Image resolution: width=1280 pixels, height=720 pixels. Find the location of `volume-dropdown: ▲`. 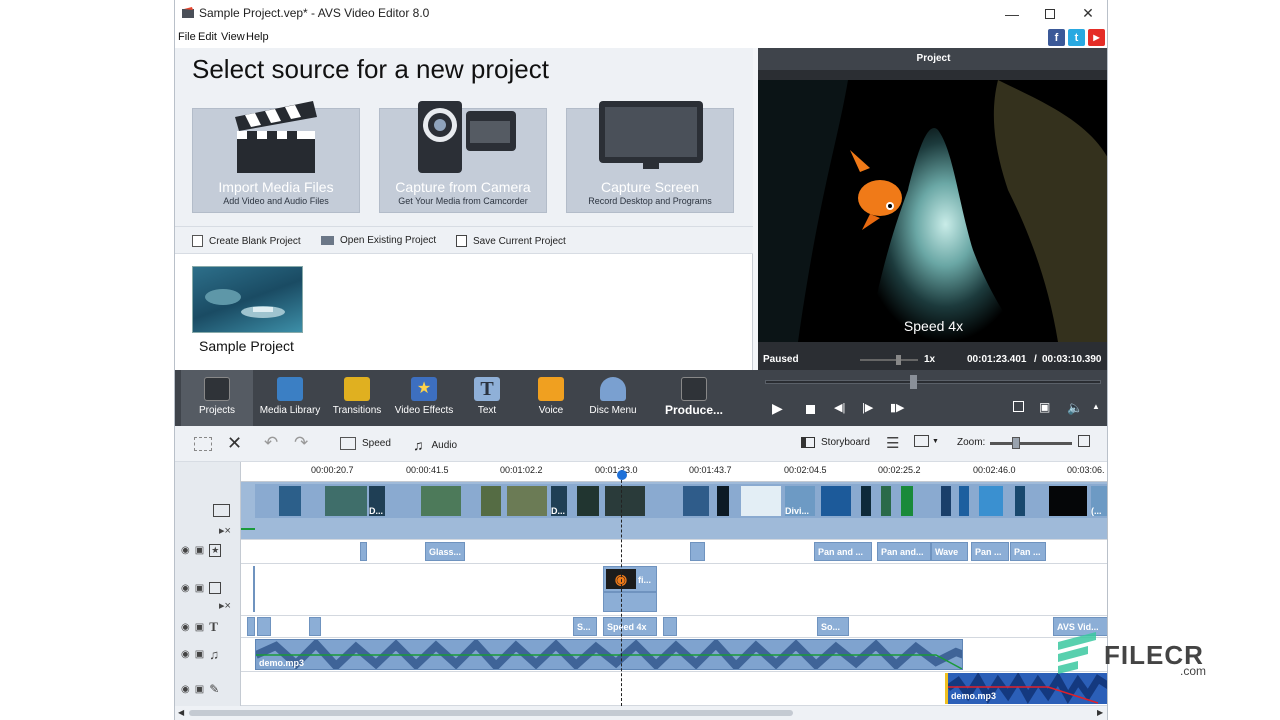

volume-dropdown: ▲ is located at coordinates (1096, 406).